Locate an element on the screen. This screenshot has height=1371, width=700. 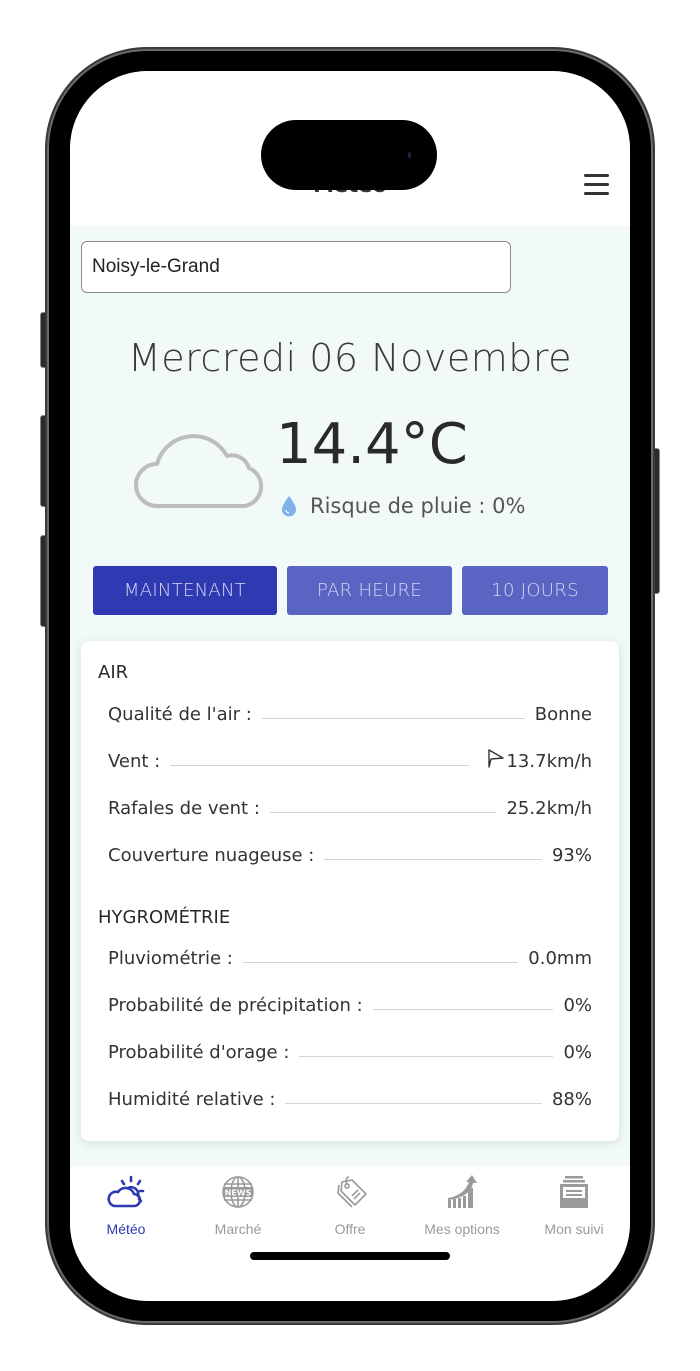
svg-text: NEWS is located at coordinates (238, 1193).